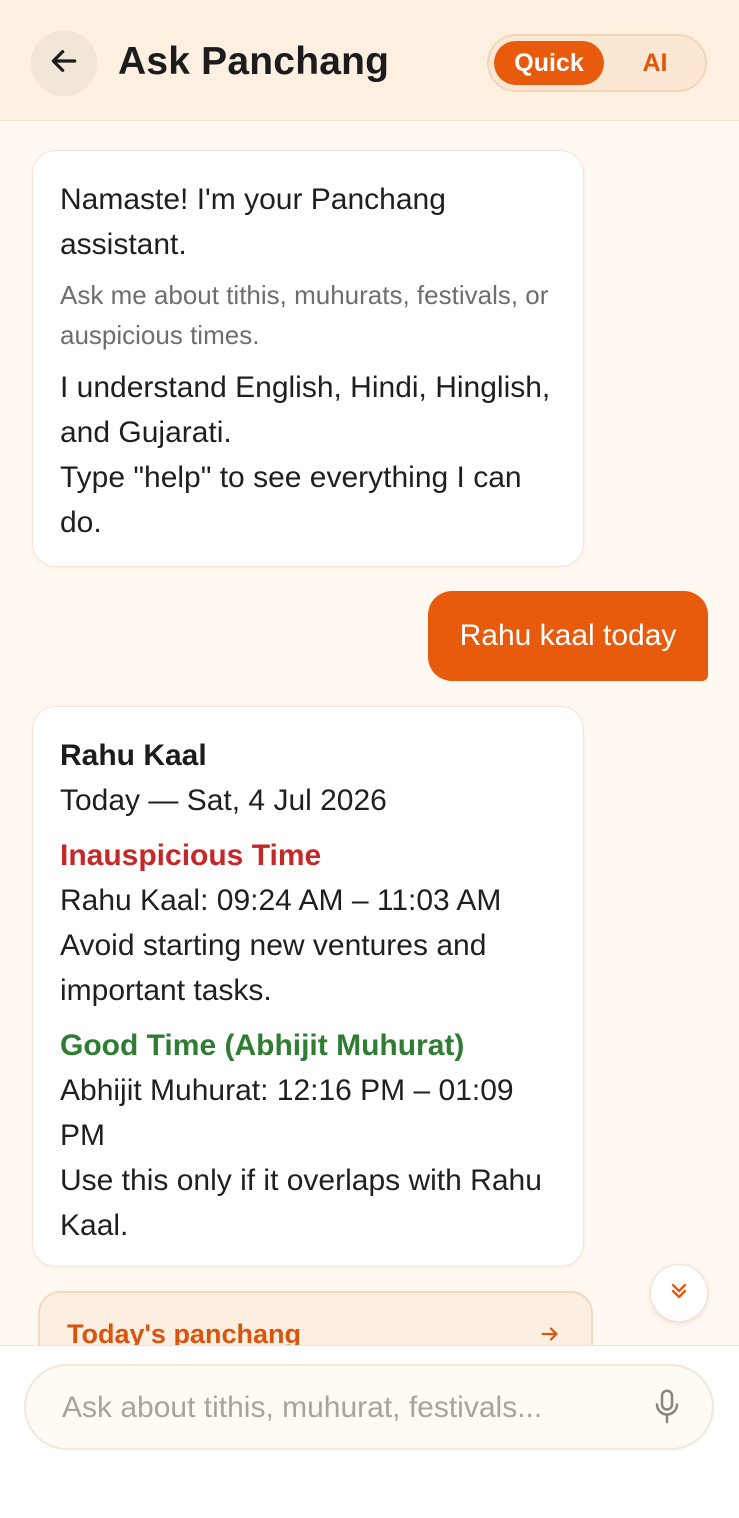 Image resolution: width=739 pixels, height=1518 pixels. I want to click on scroll-to-bottom-button, so click(679, 1293).